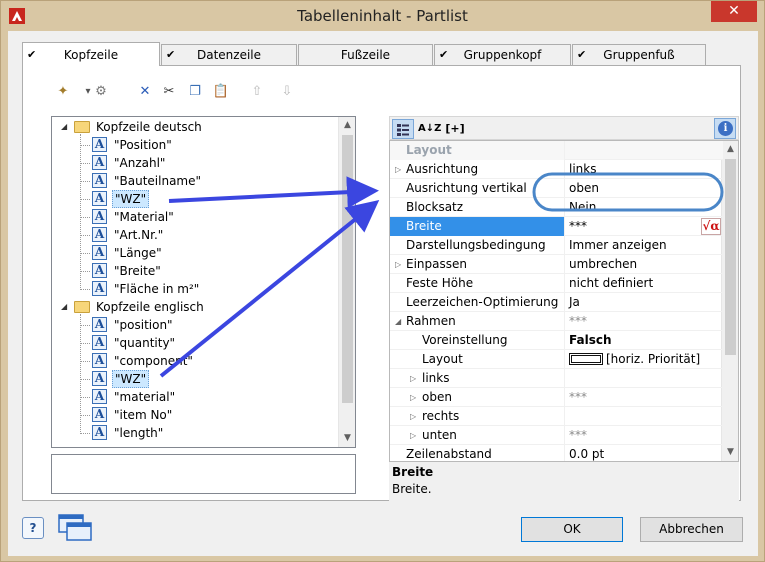 This screenshot has height=562, width=765. What do you see at coordinates (730, 149) in the screenshot?
I see `grid-scroll-up-icon: ▲` at bounding box center [730, 149].